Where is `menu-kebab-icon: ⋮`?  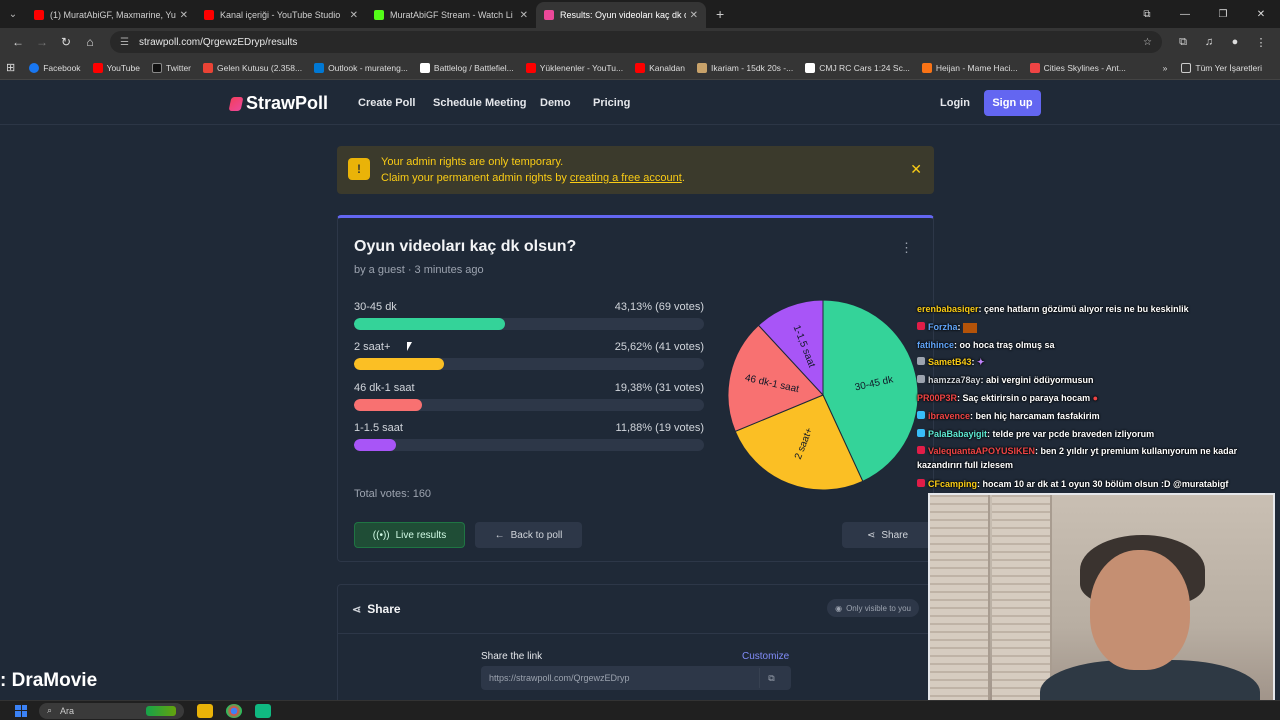 menu-kebab-icon: ⋮ is located at coordinates (1261, 42).